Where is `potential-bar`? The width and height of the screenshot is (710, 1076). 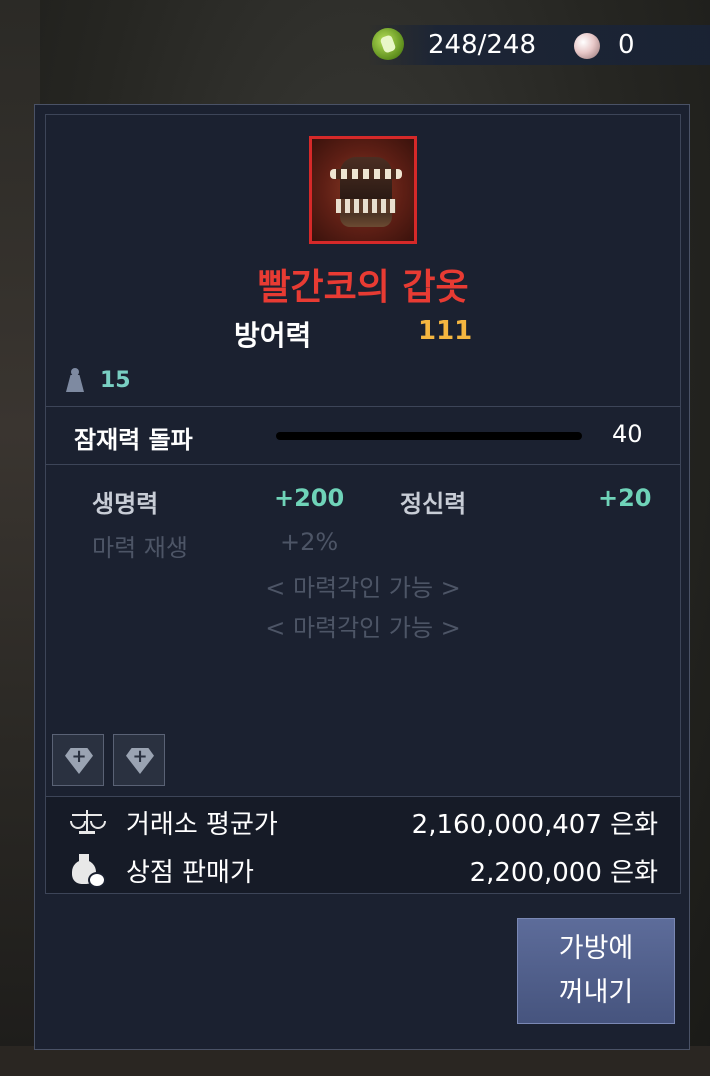 potential-bar is located at coordinates (429, 436).